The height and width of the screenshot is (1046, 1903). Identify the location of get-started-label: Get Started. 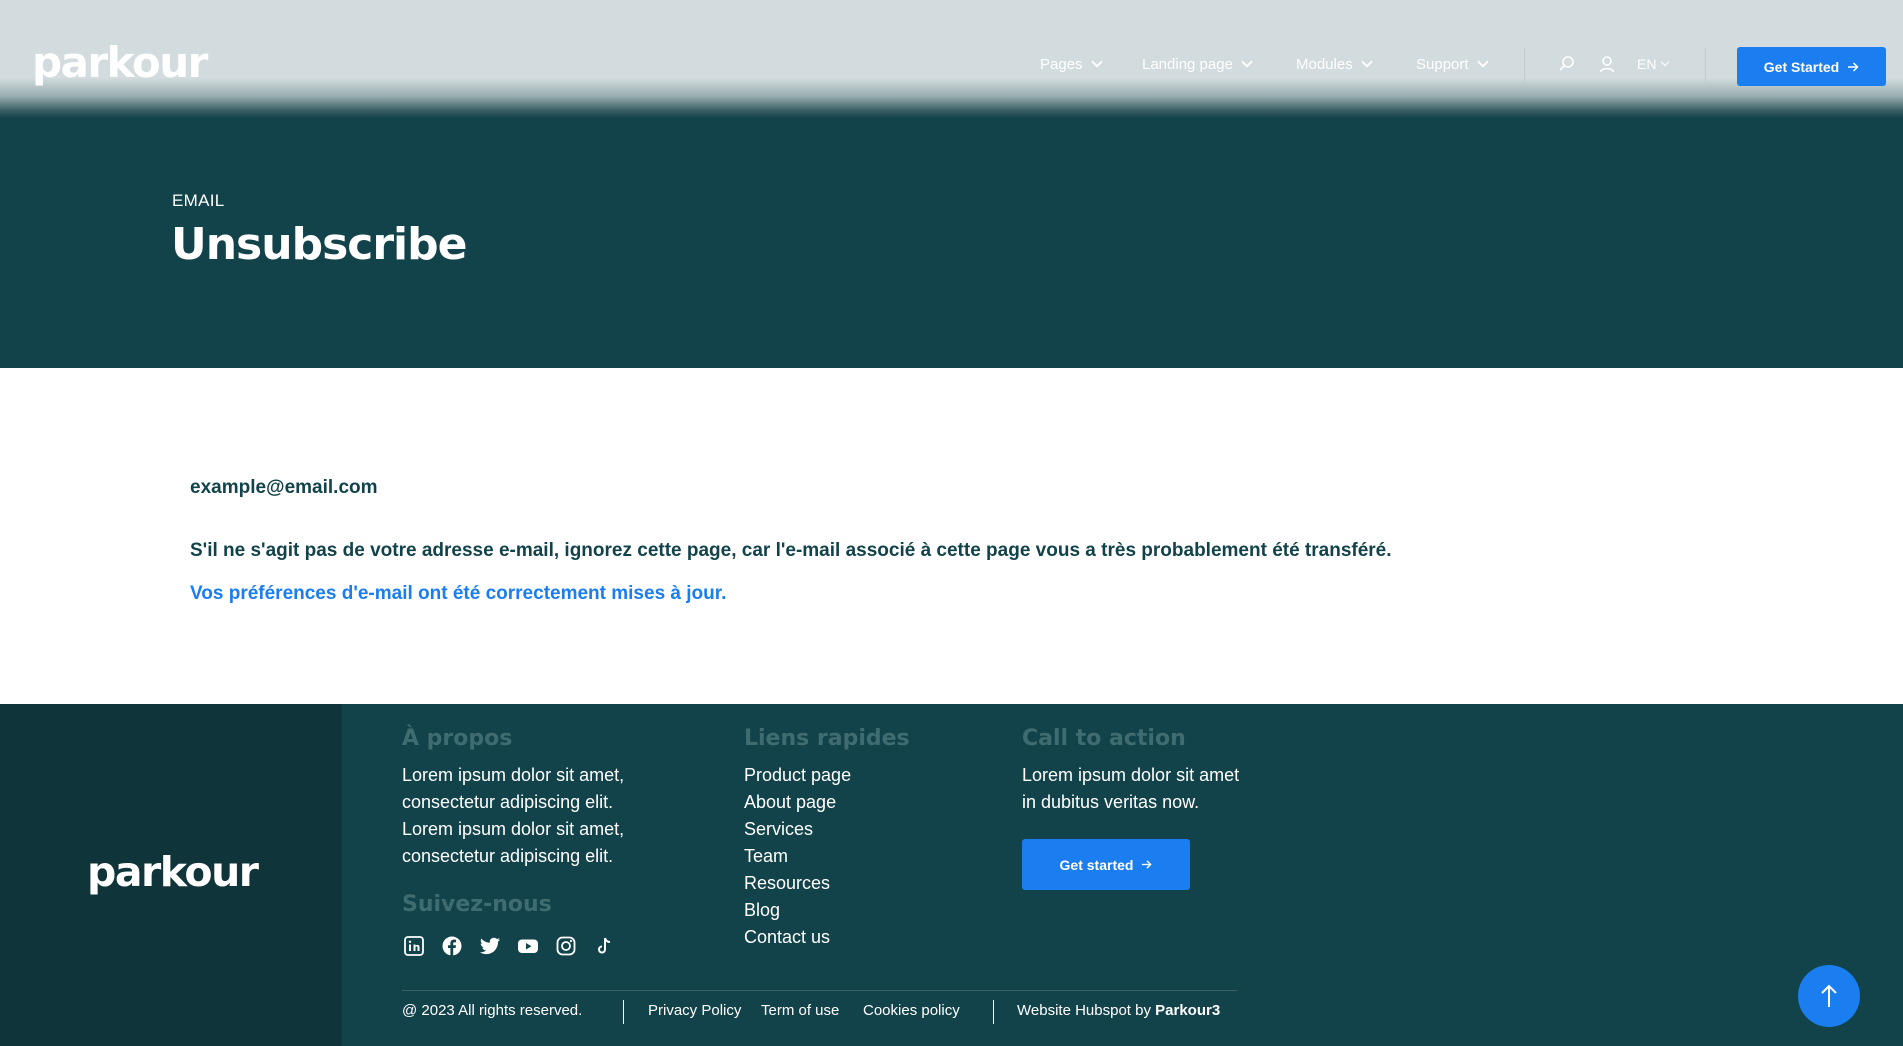
(1801, 66).